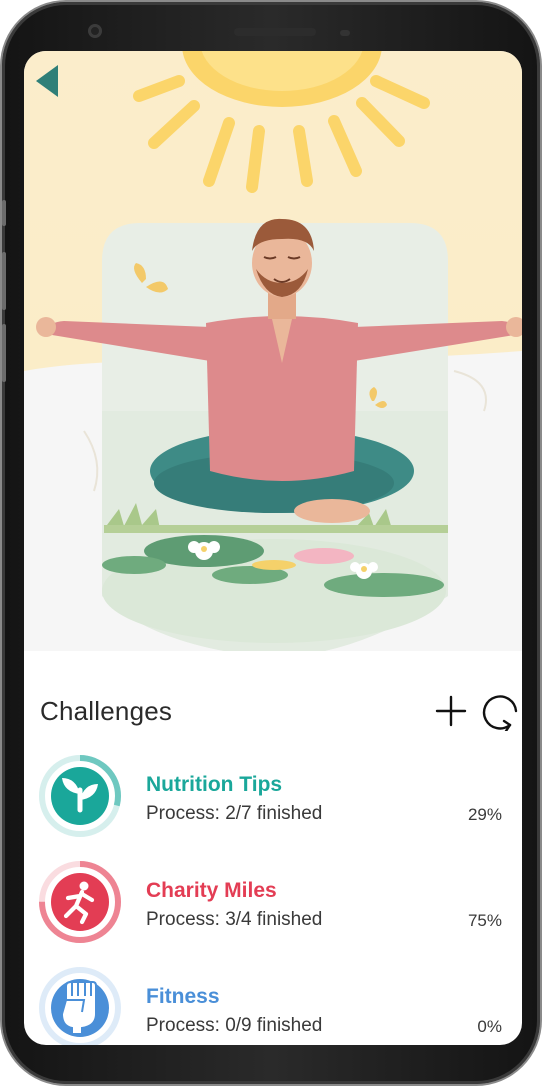 The image size is (544, 1088). I want to click on challenge-process: Process: 3/4 finished, so click(234, 919).